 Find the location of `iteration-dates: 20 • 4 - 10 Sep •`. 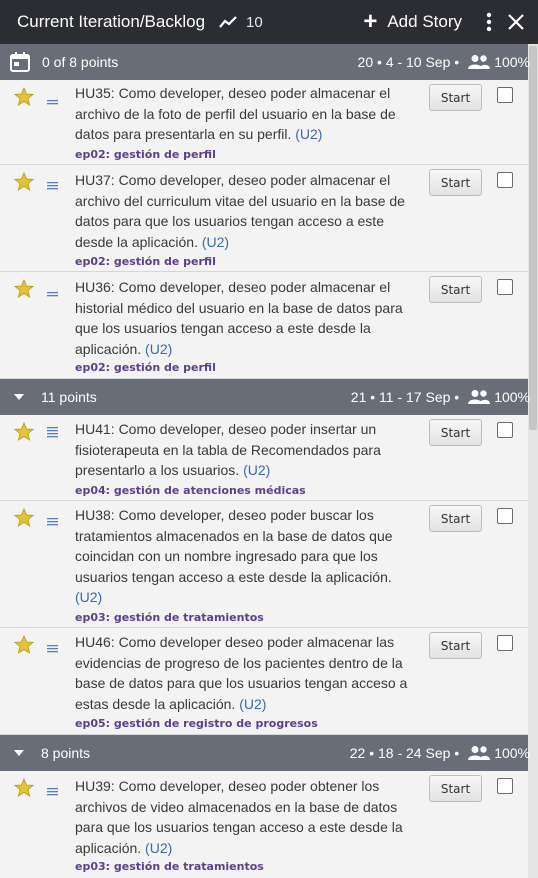

iteration-dates: 20 • 4 - 10 Sep • is located at coordinates (408, 62).